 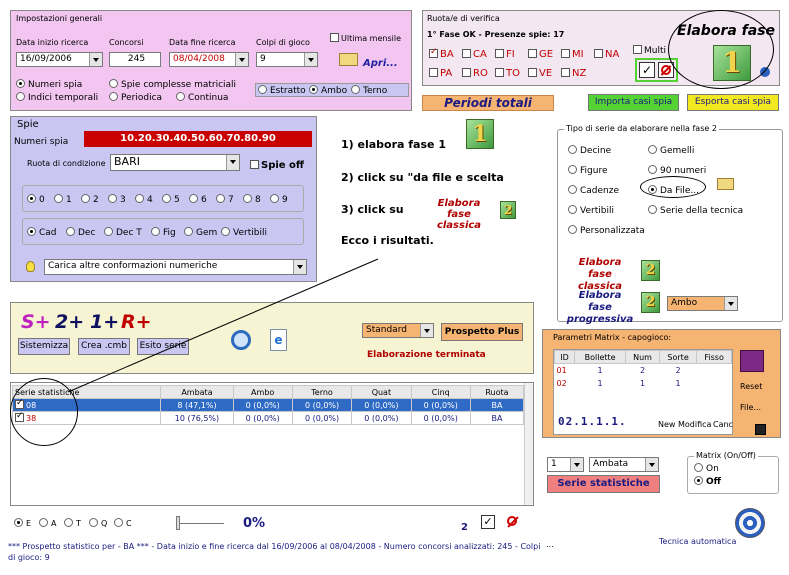 I want to click on target-icon, so click(x=750, y=523).